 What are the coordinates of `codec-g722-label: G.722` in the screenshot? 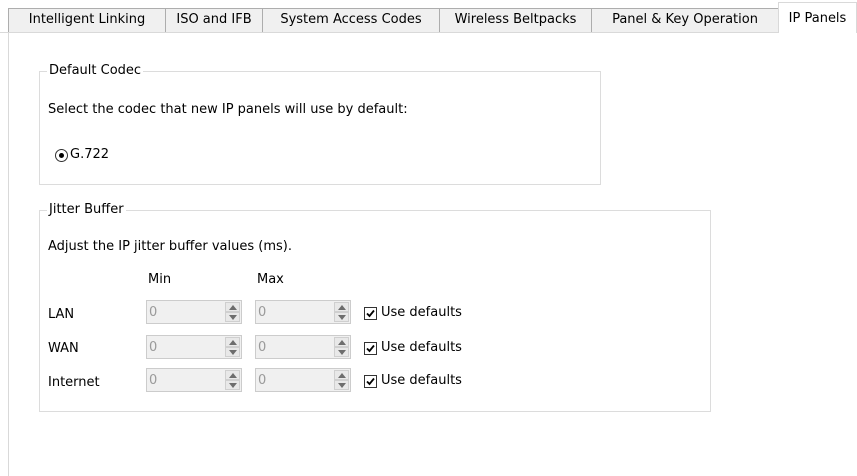 It's located at (89, 155).